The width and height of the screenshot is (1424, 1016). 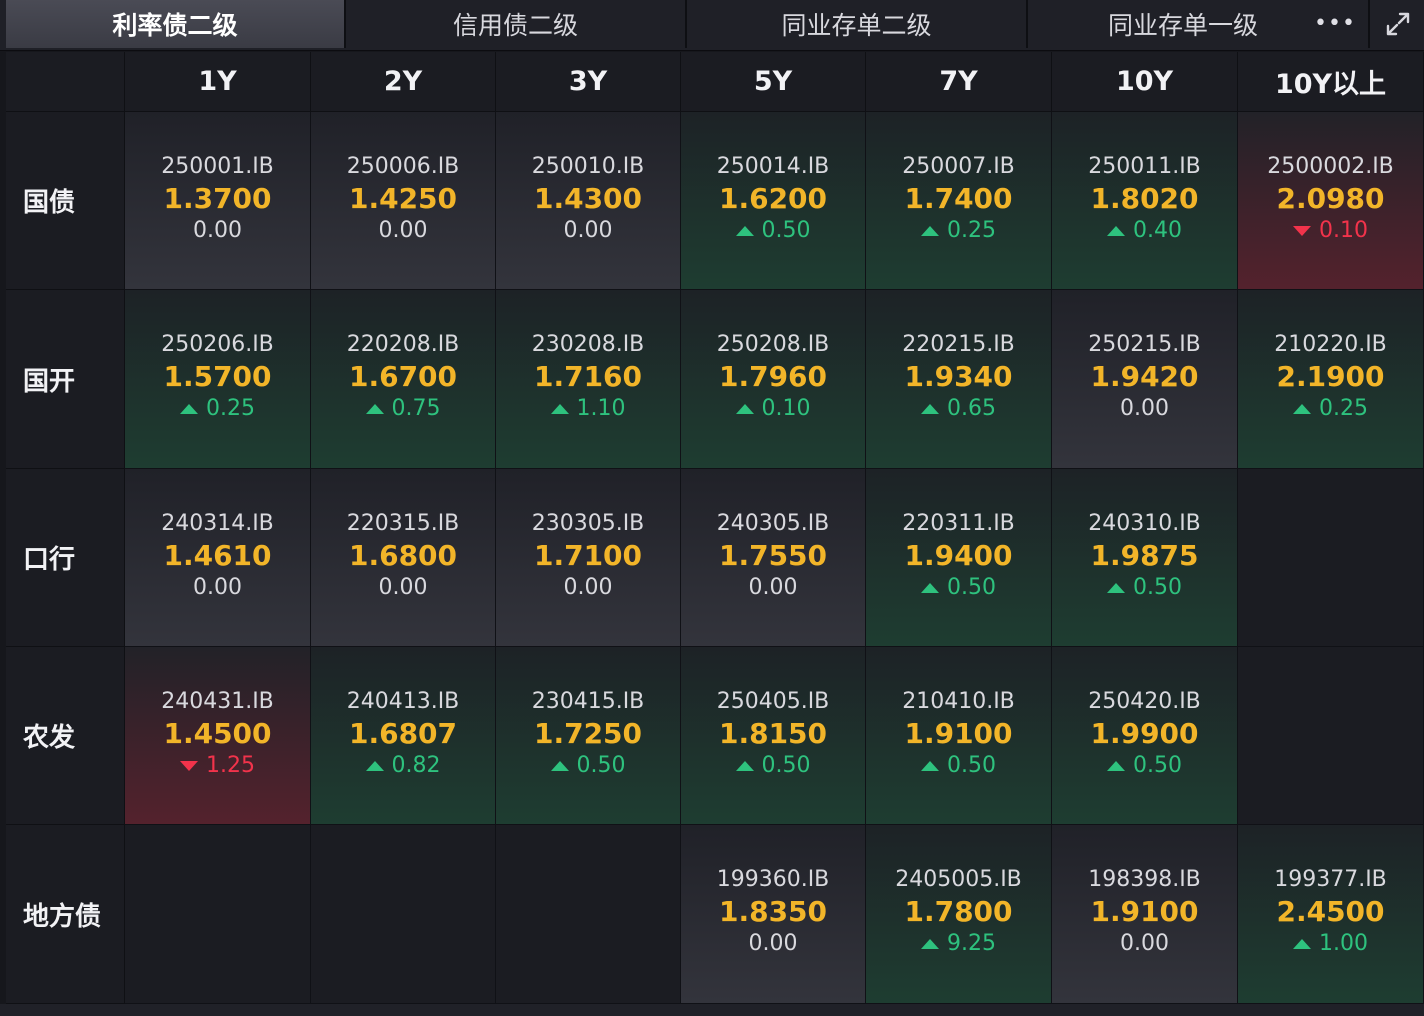 I want to click on bond-yield: 1.6807, so click(x=403, y=733).